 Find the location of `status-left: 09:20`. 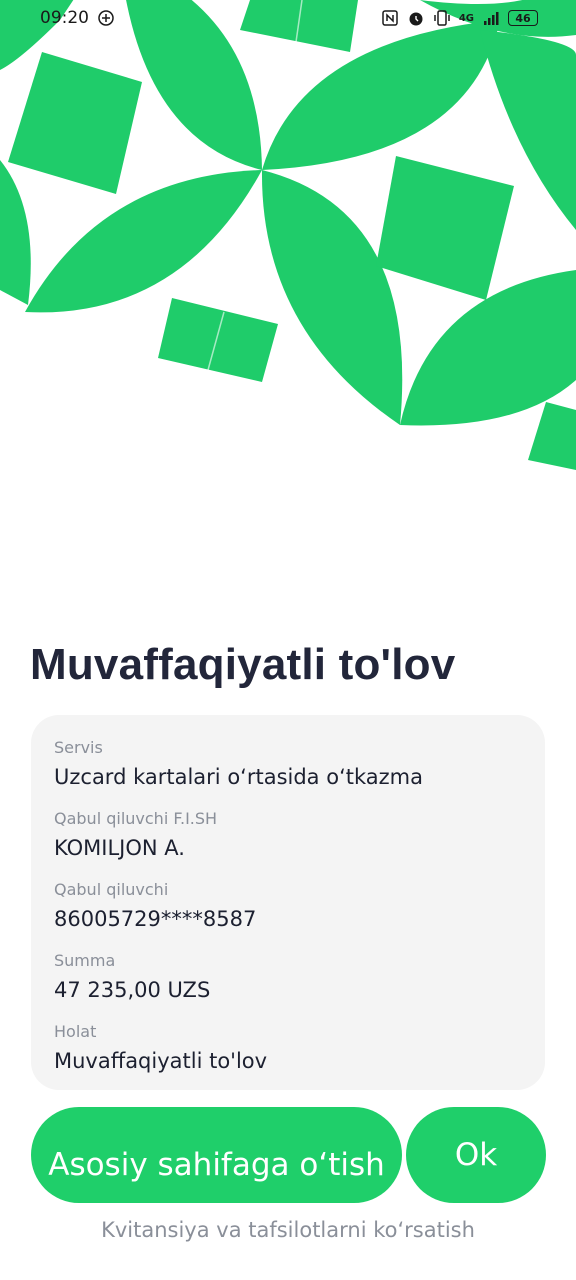

status-left: 09:20 is located at coordinates (77, 18).